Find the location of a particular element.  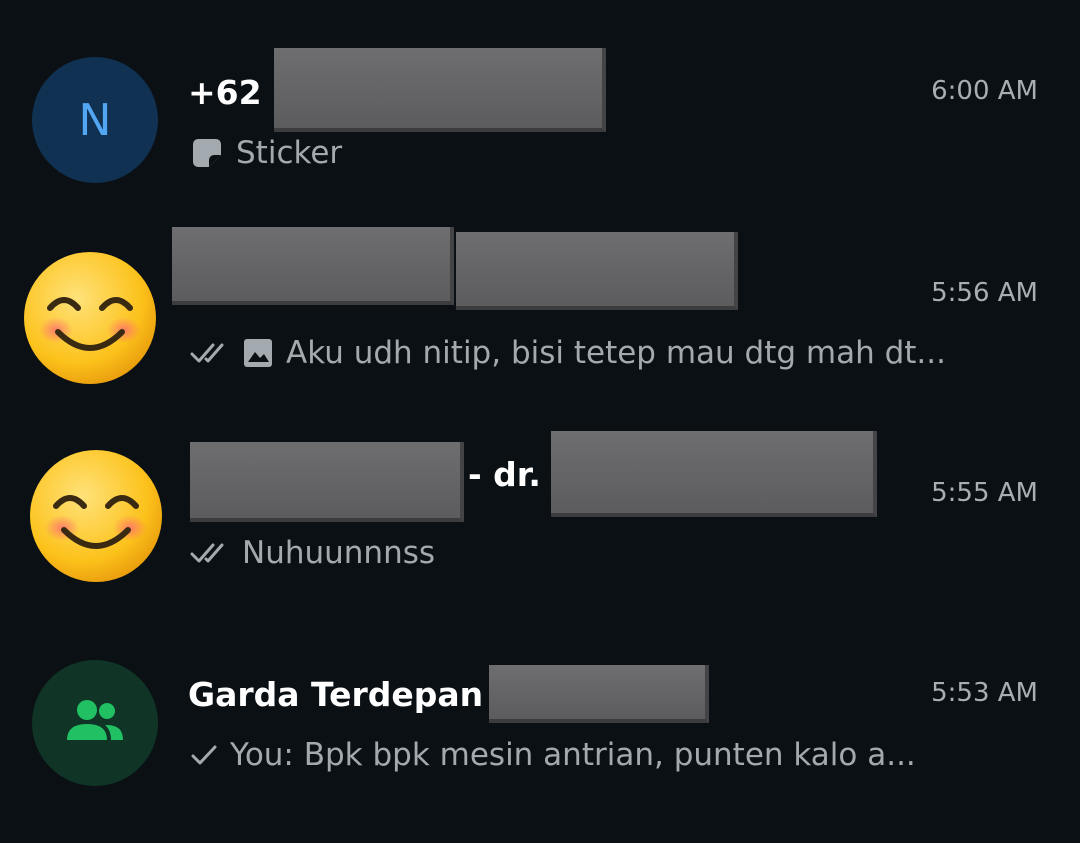

chat-time: 5:53 AM is located at coordinates (984, 693).